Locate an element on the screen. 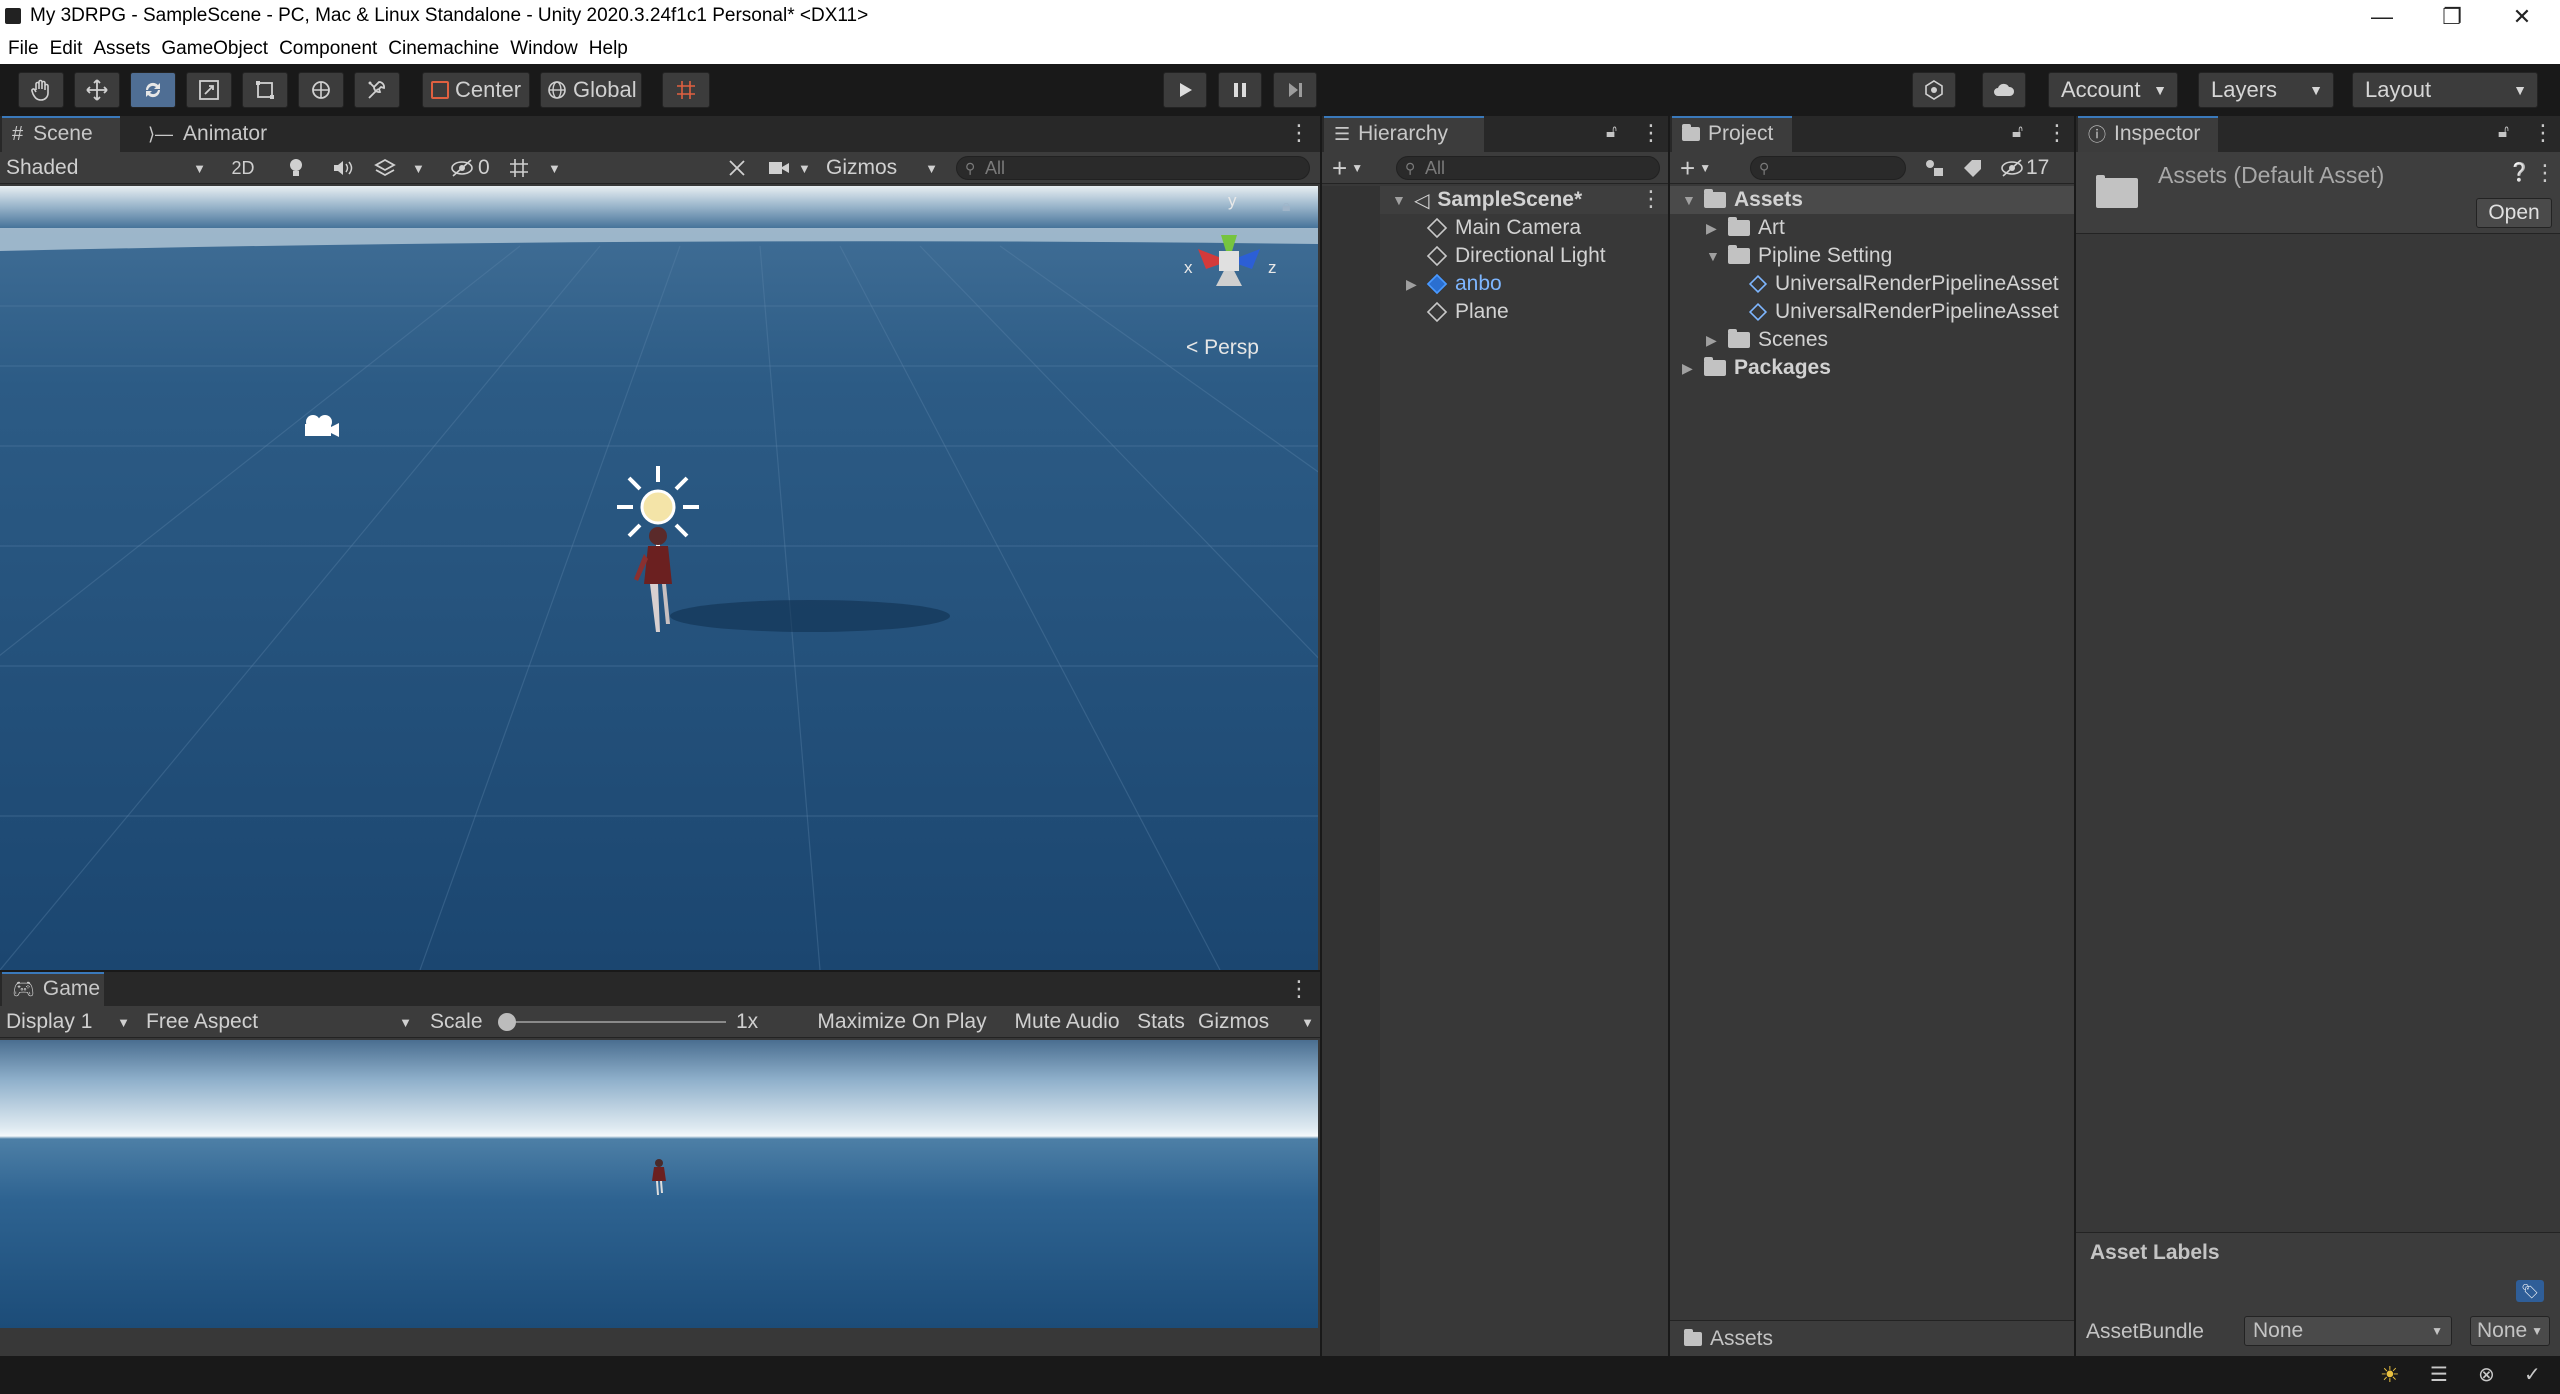 The width and height of the screenshot is (2560, 1394). collab-button is located at coordinates (1934, 90).